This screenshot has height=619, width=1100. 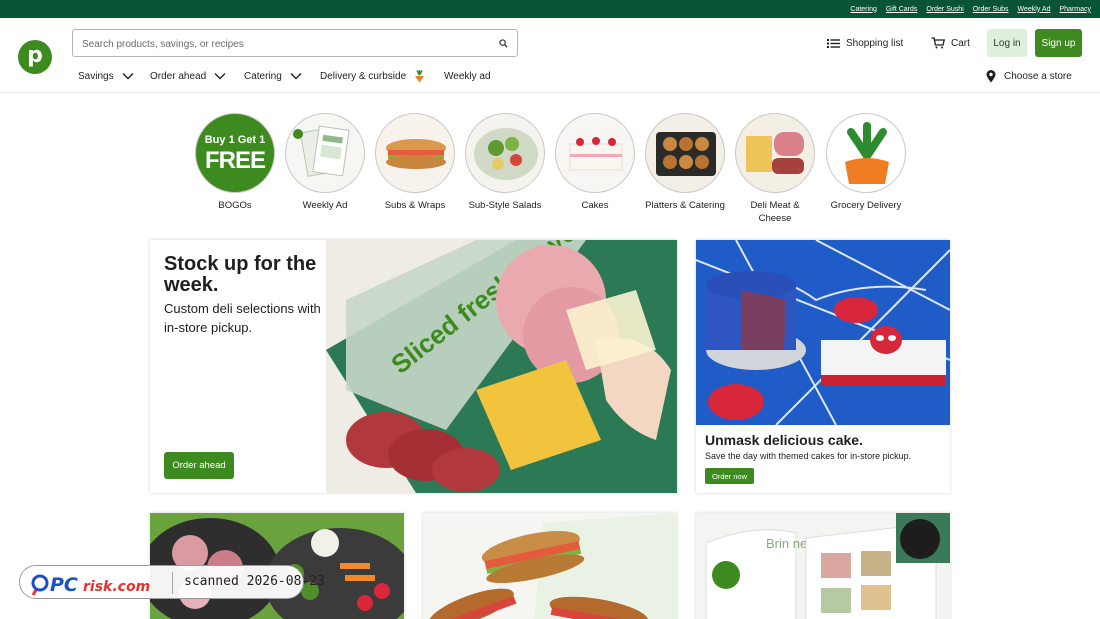 I want to click on utility-link-catering: Catering, so click(x=863, y=9).